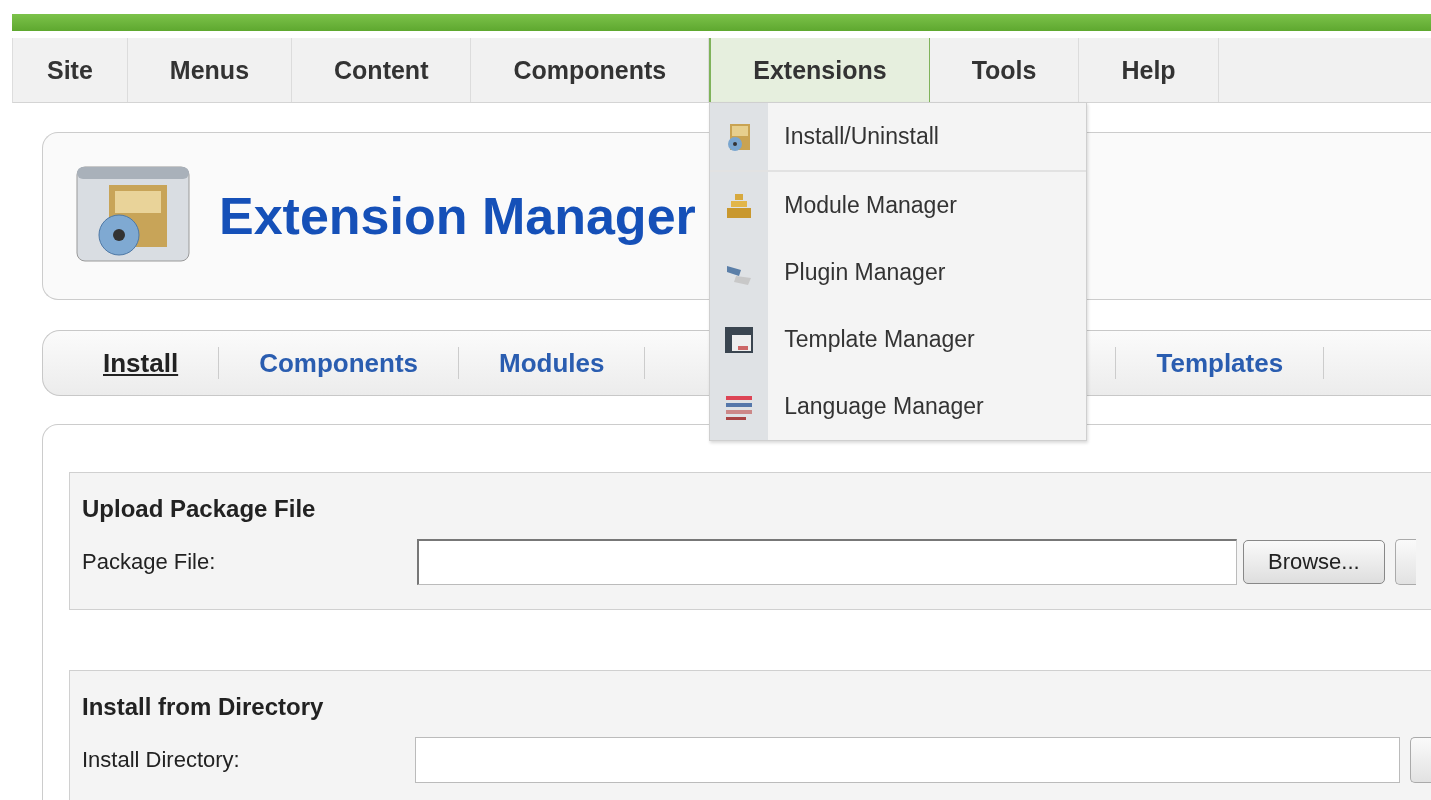 The image size is (1431, 800). Describe the element at coordinates (861, 136) in the screenshot. I see `menu-option: Install/Uninstall` at that location.